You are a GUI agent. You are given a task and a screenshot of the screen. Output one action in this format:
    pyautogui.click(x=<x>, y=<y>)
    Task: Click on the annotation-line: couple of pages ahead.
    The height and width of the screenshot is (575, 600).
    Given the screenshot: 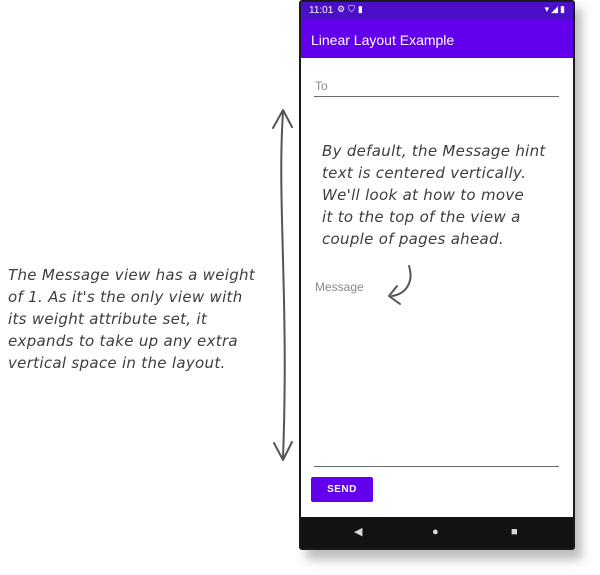 What is the action you would take?
    pyautogui.click(x=413, y=239)
    